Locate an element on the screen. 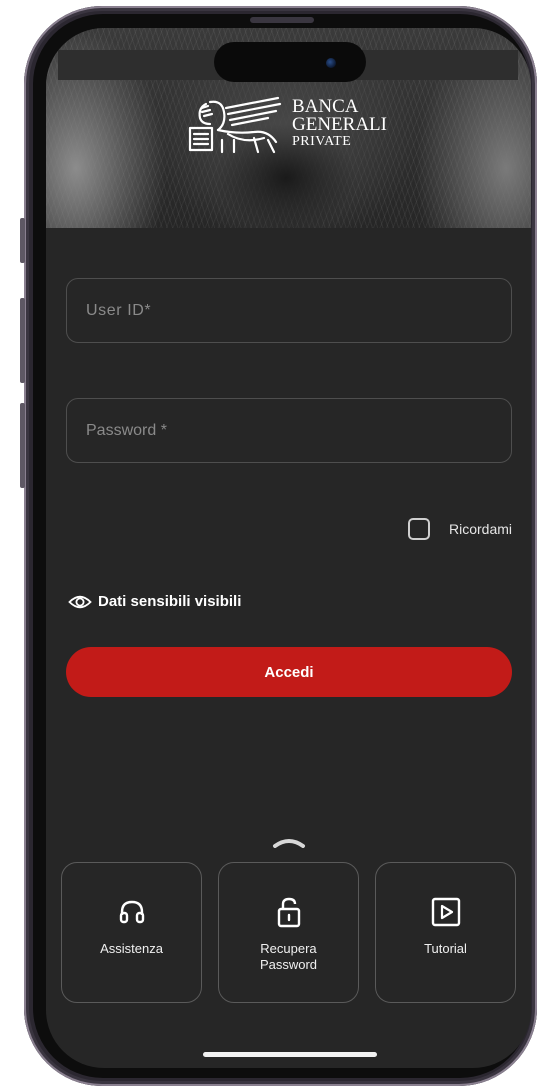 This screenshot has height=1089, width=537. sensitive-data-toggle: Dati sensibili visibili is located at coordinates (154, 601).